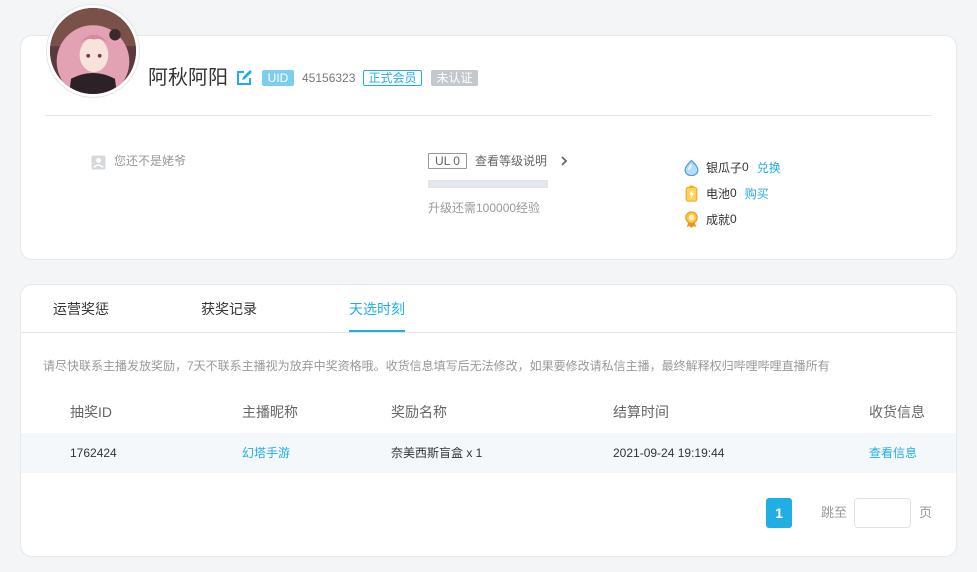  I want to click on goto-page-input, so click(882, 513).